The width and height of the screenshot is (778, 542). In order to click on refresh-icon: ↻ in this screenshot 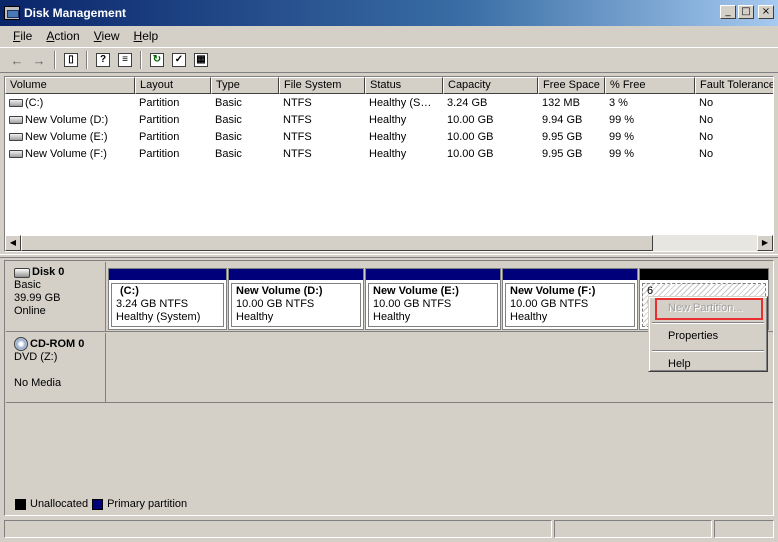, I will do `click(157, 60)`.